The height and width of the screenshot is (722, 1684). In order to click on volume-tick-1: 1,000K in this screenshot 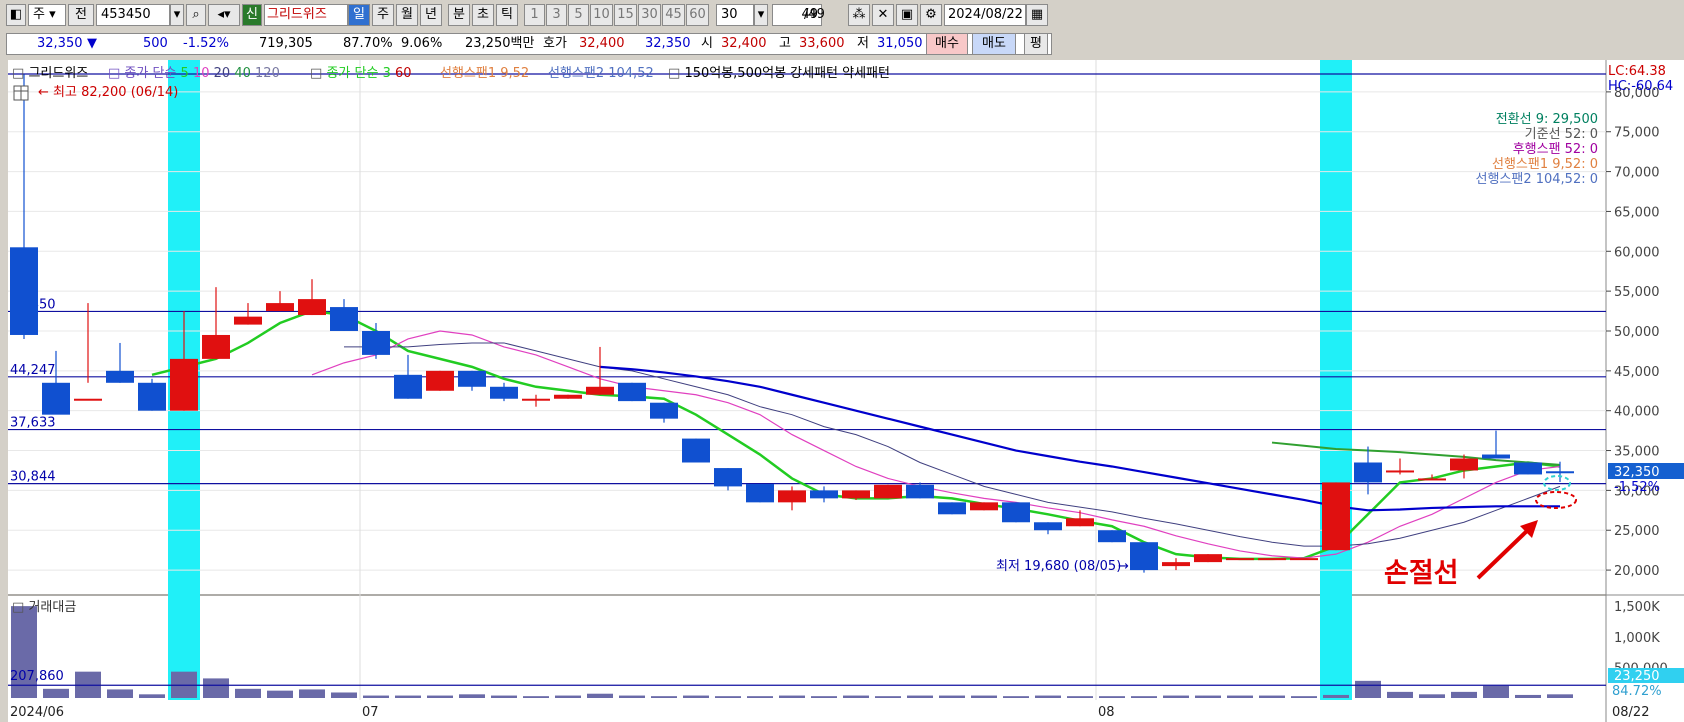, I will do `click(1637, 638)`.